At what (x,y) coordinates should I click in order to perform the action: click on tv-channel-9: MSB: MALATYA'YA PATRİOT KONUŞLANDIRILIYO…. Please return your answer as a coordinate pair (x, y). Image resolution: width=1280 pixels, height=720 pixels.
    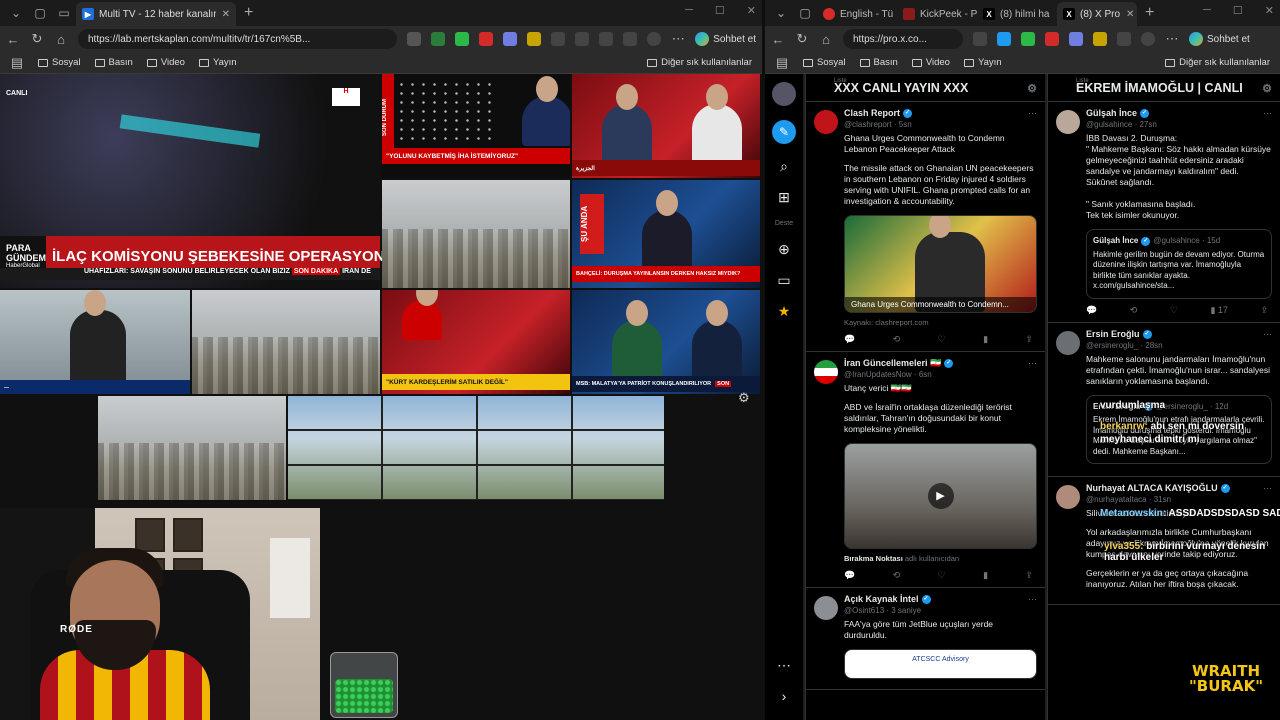
    Looking at the image, I should click on (666, 342).